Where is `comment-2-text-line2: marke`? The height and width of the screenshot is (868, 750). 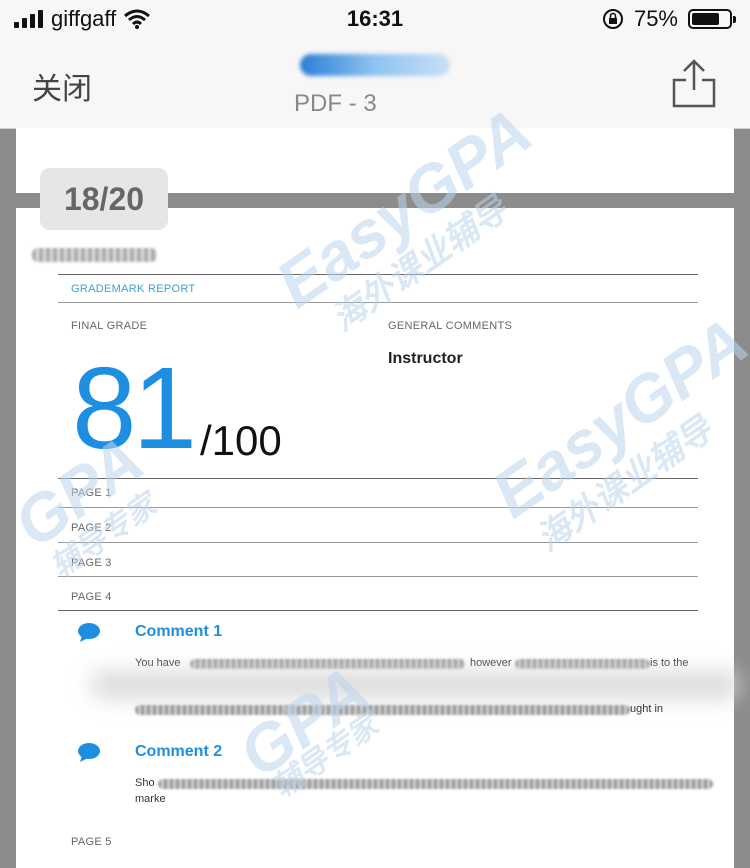 comment-2-text-line2: marke is located at coordinates (150, 799).